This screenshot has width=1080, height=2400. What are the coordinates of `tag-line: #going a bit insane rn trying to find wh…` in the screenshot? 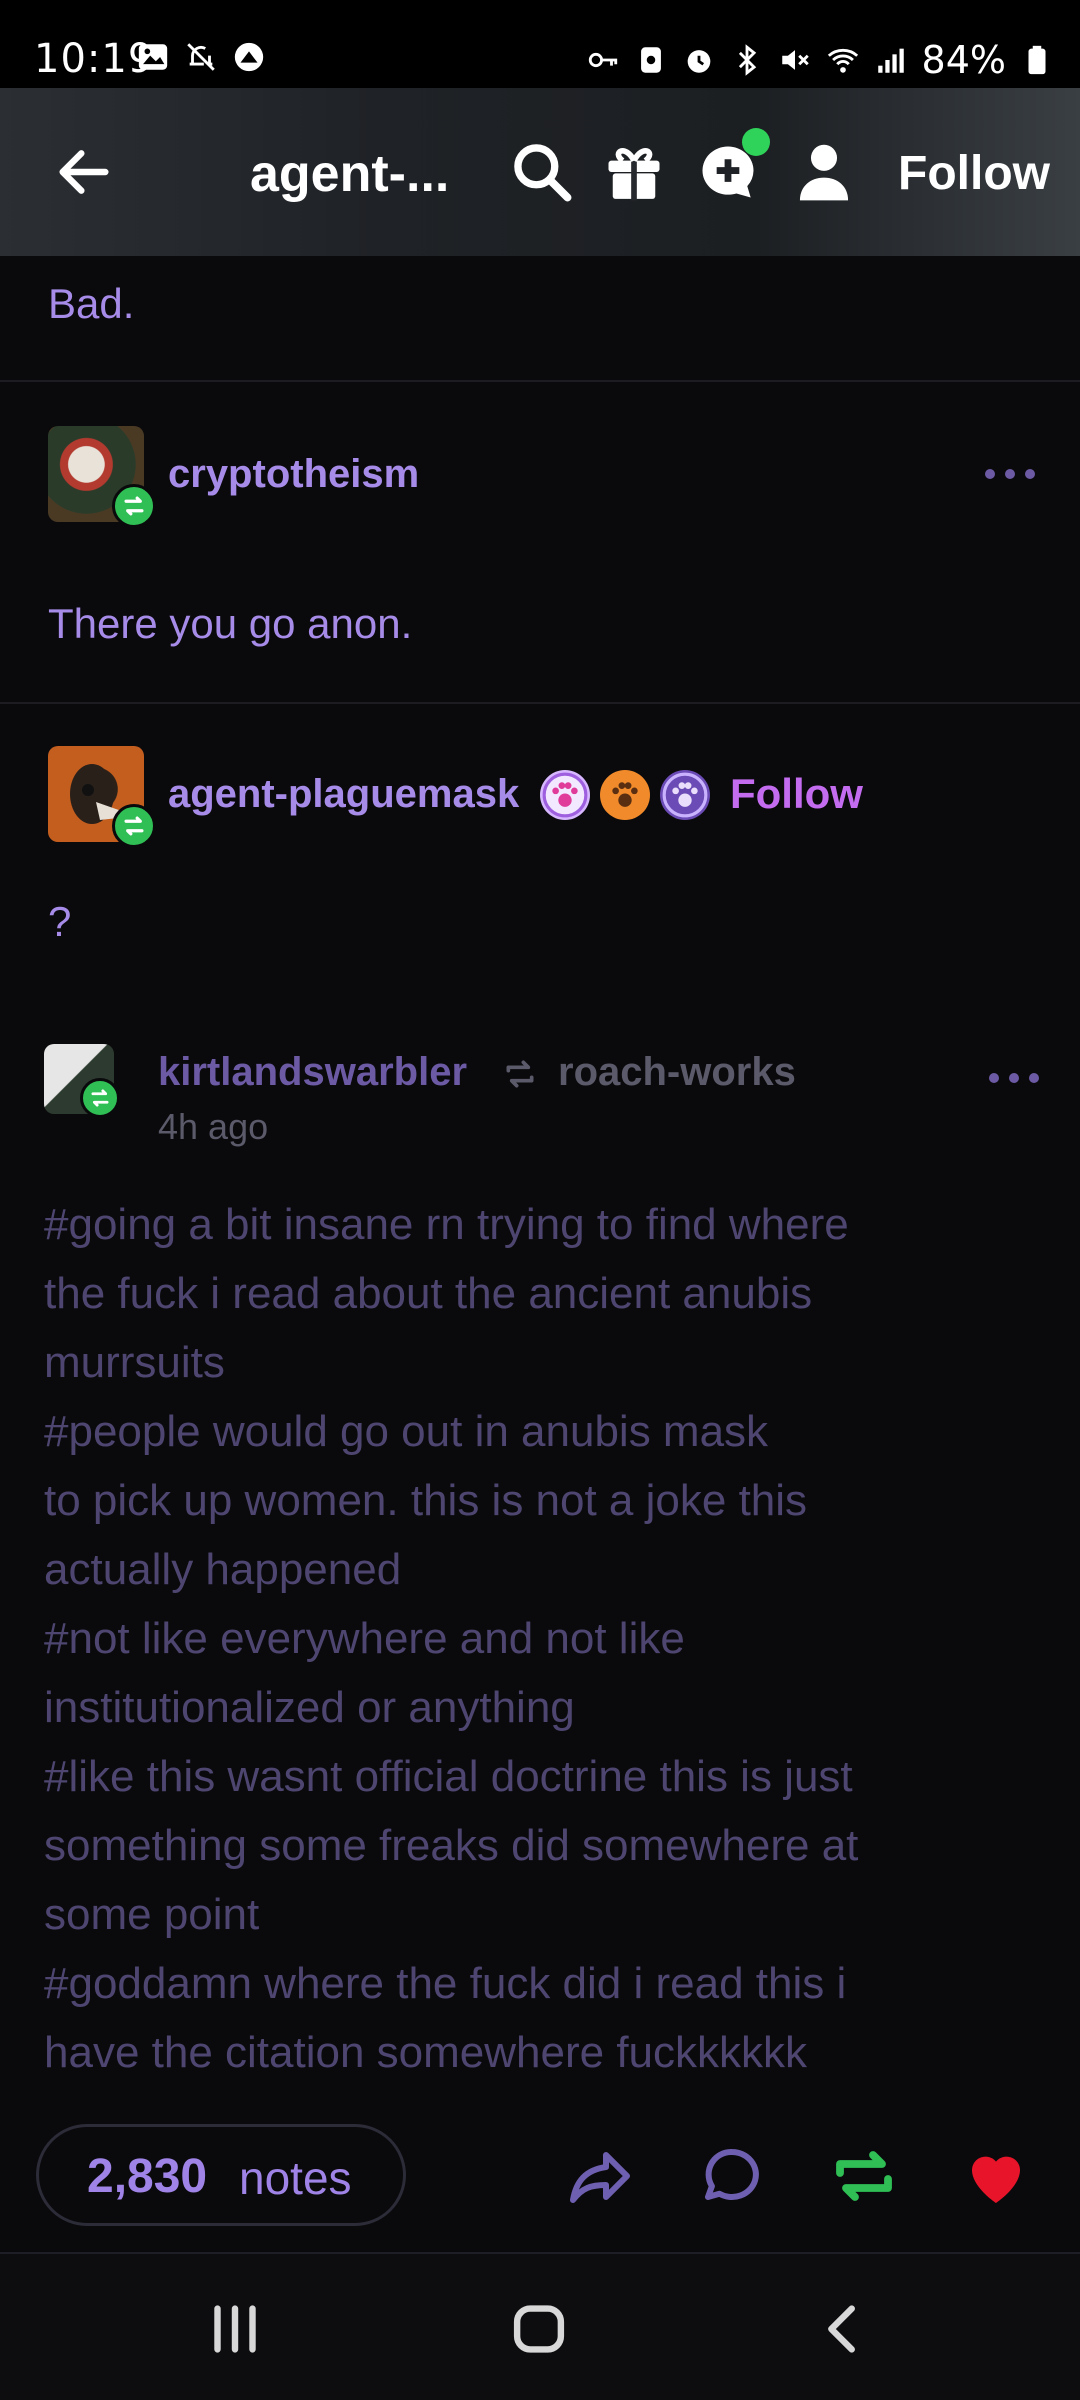 It's located at (544, 1224).